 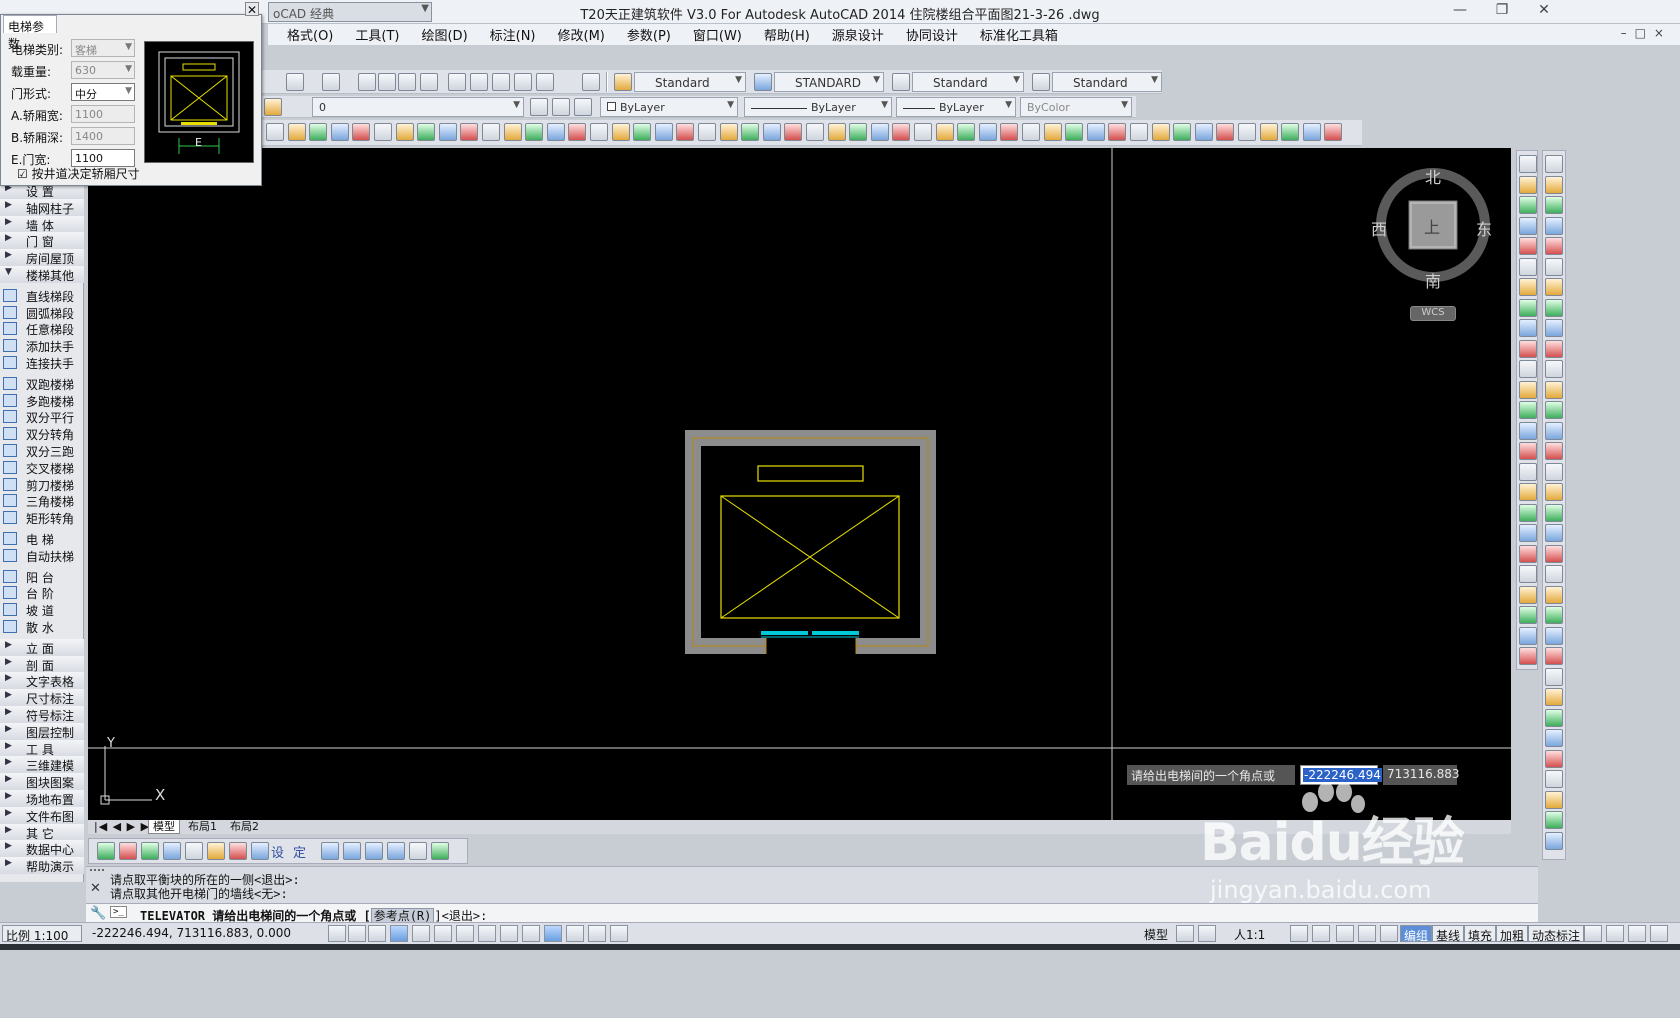 I want to click on tool-item: 电 梯, so click(x=42, y=538).